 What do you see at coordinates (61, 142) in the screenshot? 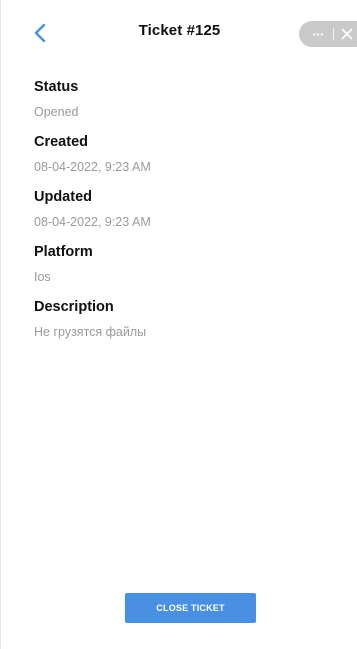
I see `field-label: Created` at bounding box center [61, 142].